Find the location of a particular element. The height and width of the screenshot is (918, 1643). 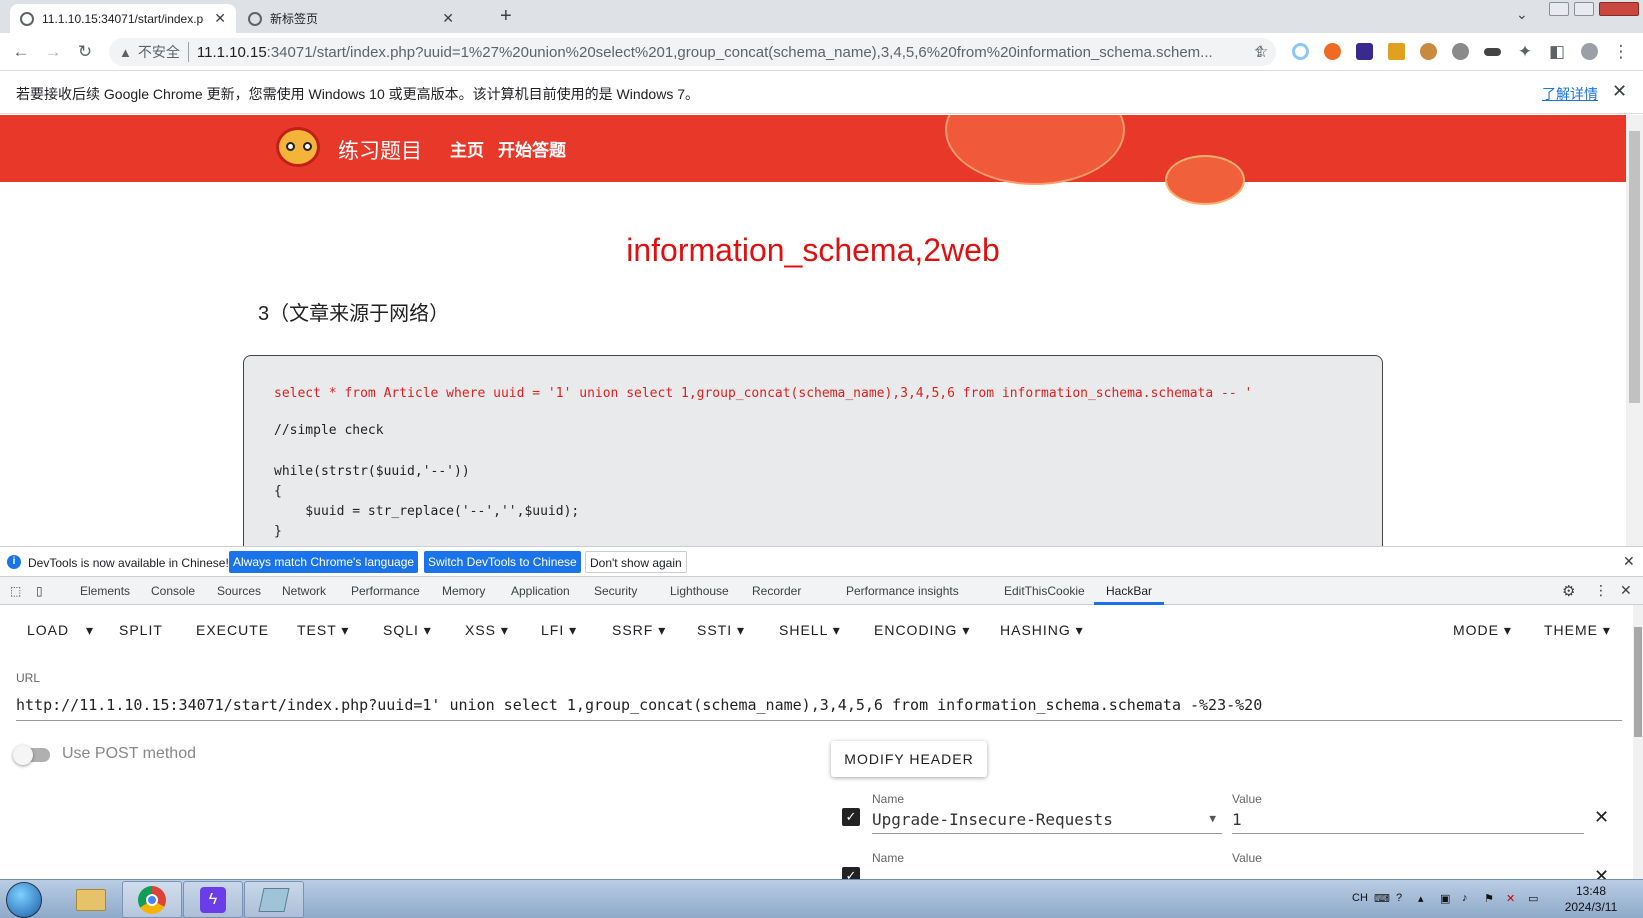

ssti-menu: SSTI ▾ is located at coordinates (721, 630).